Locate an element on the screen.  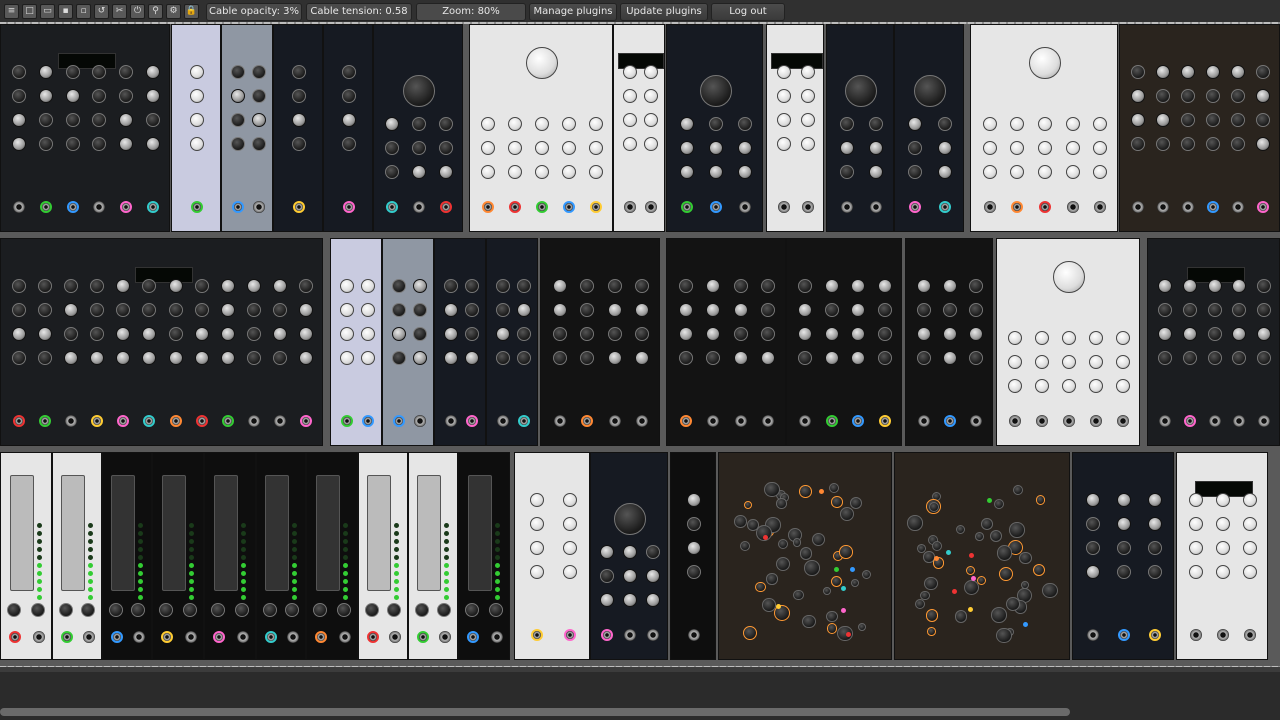
zoom-slider: Zoom: 80% is located at coordinates (471, 12).